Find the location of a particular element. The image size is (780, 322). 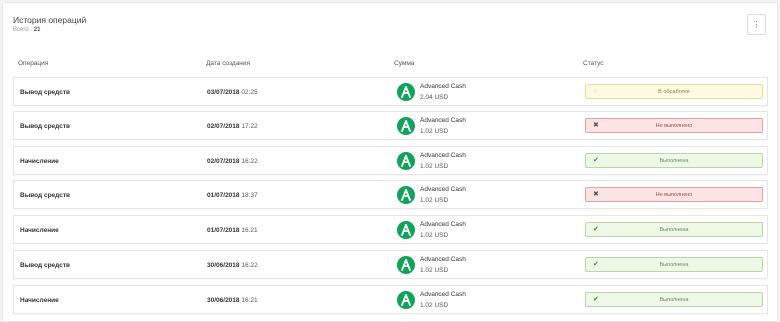

column-header-created: Дата создания is located at coordinates (228, 63).